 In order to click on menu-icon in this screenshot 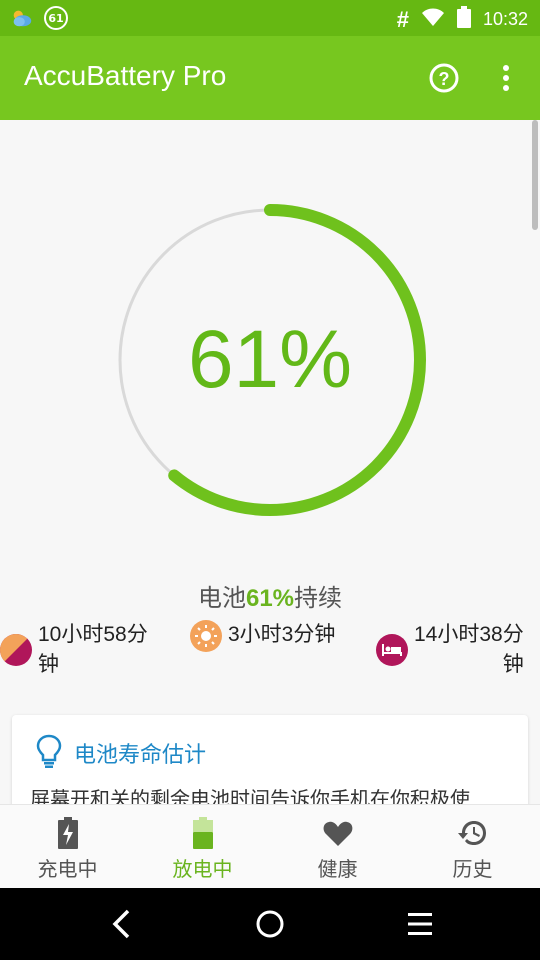, I will do `click(420, 924)`.